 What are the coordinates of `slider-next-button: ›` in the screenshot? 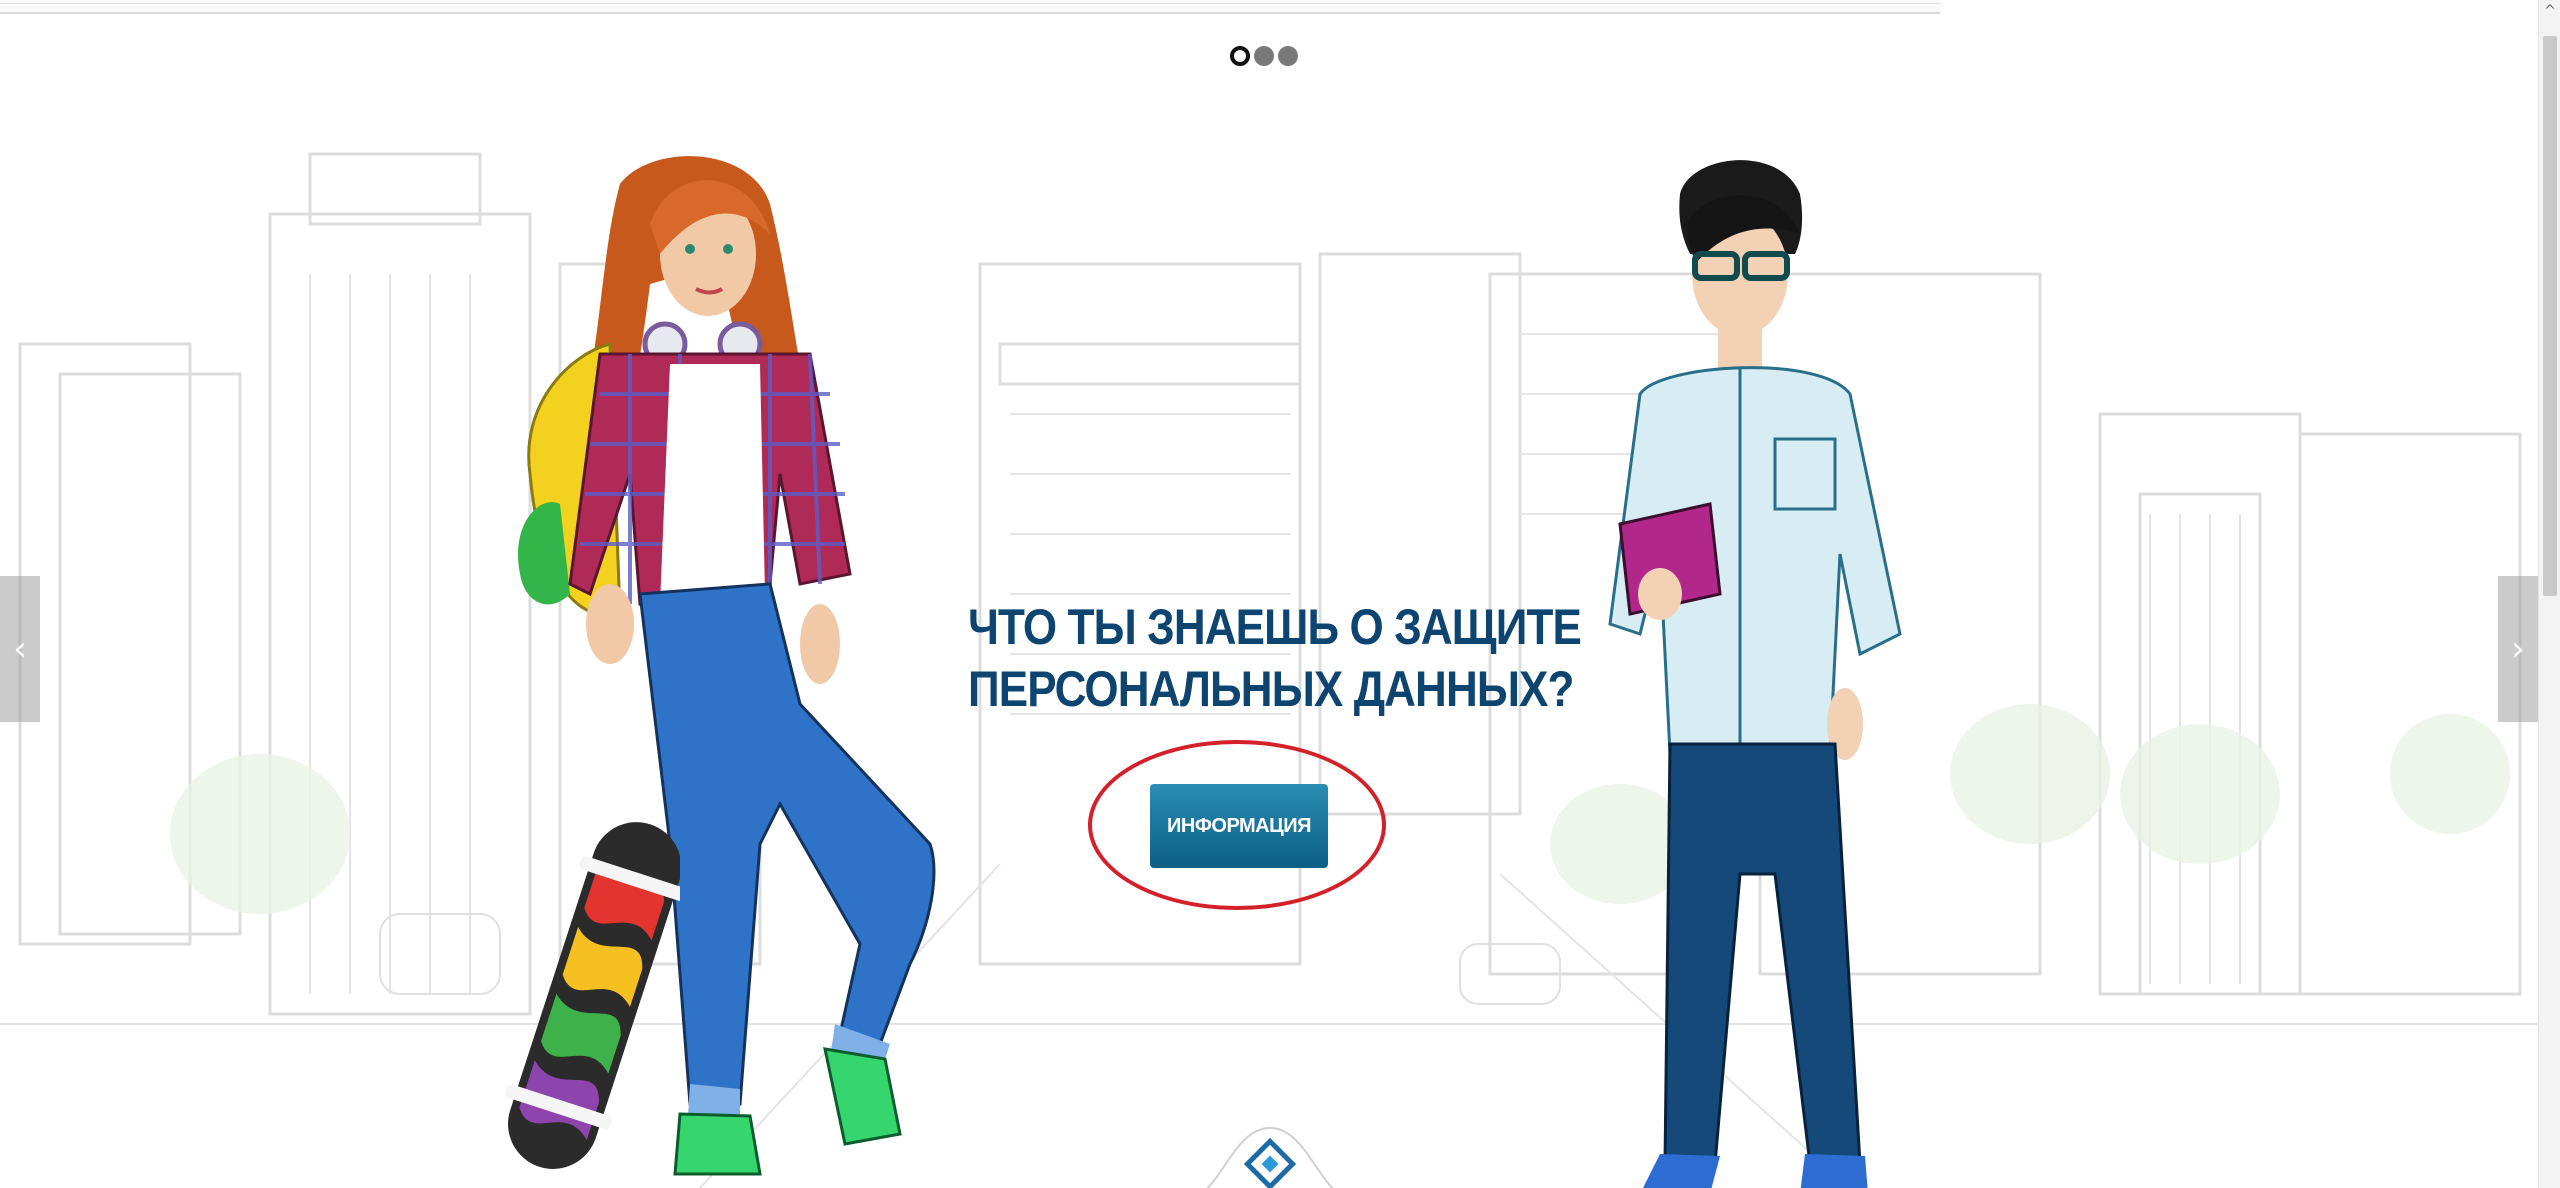 It's located at (2518, 649).